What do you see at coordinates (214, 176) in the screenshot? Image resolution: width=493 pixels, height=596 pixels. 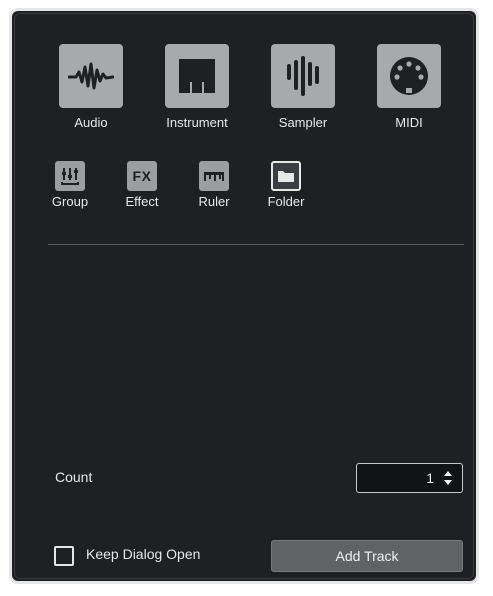 I see `ruler-icon` at bounding box center [214, 176].